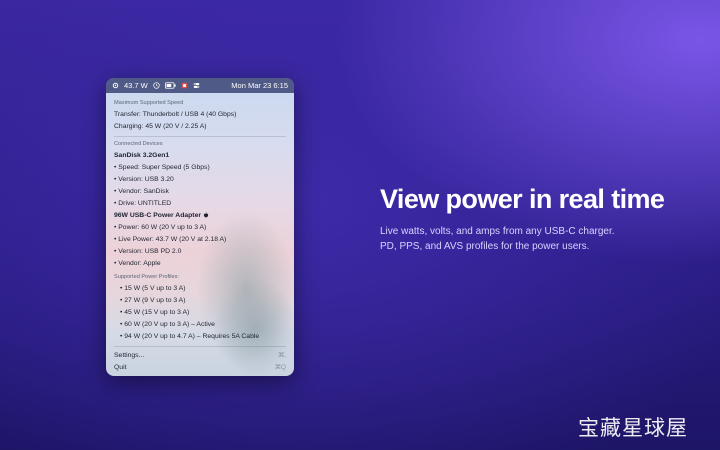 The height and width of the screenshot is (450, 720). I want to click on watermark-text: 宝藏星球屋, so click(633, 428).